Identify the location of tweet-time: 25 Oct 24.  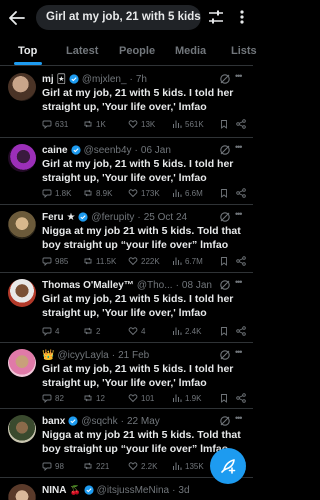
(165, 217).